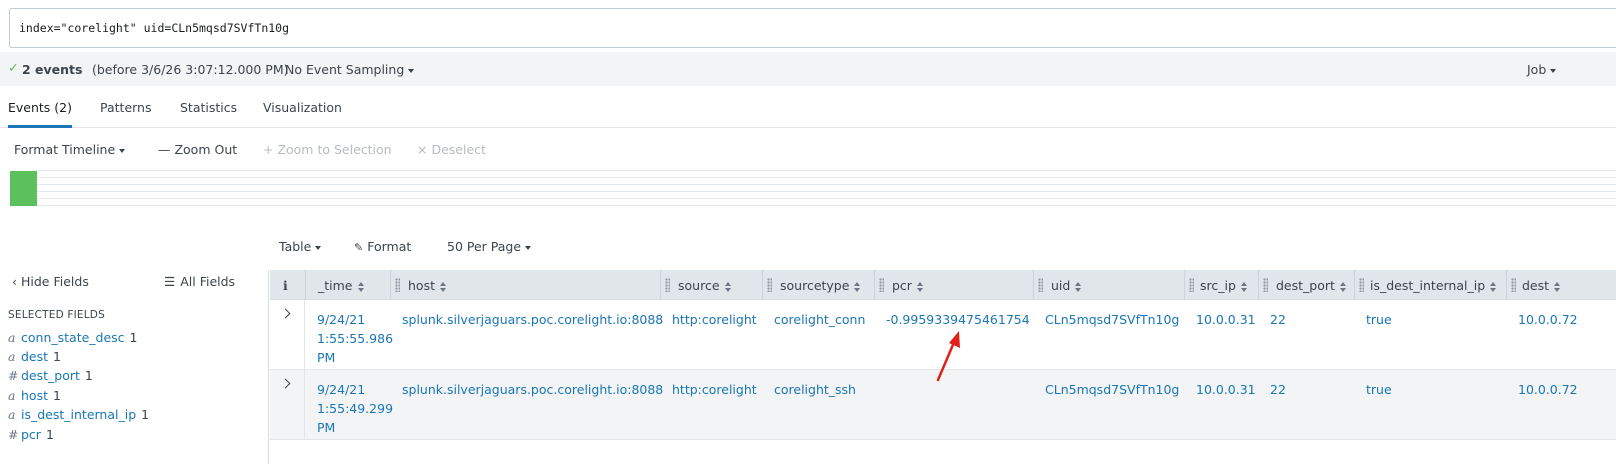  I want to click on format-timeline-dropdown: Format Timeline, so click(70, 149).